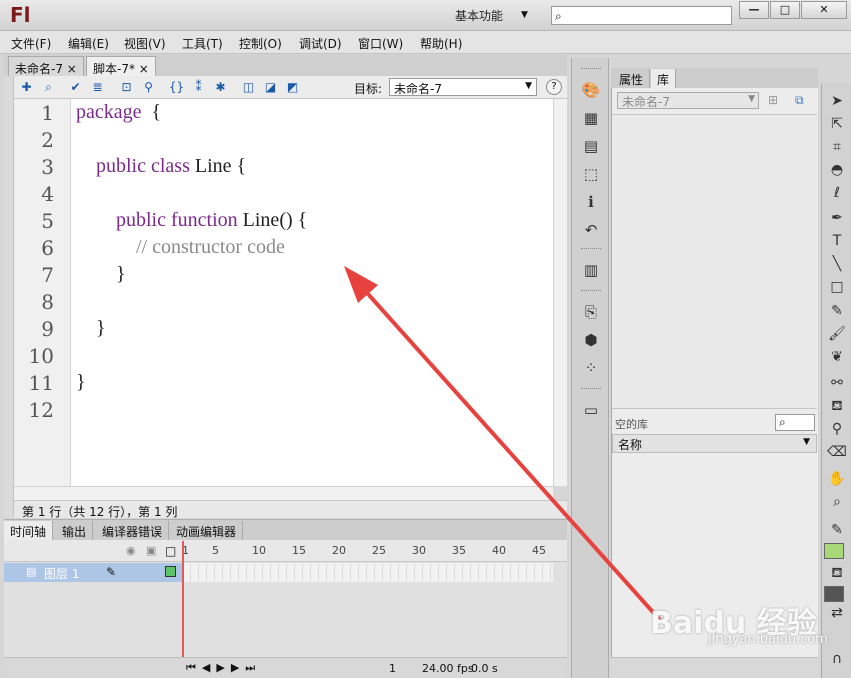 This screenshot has height=678, width=851. I want to click on new-library-icon: ⧉, so click(799, 100).